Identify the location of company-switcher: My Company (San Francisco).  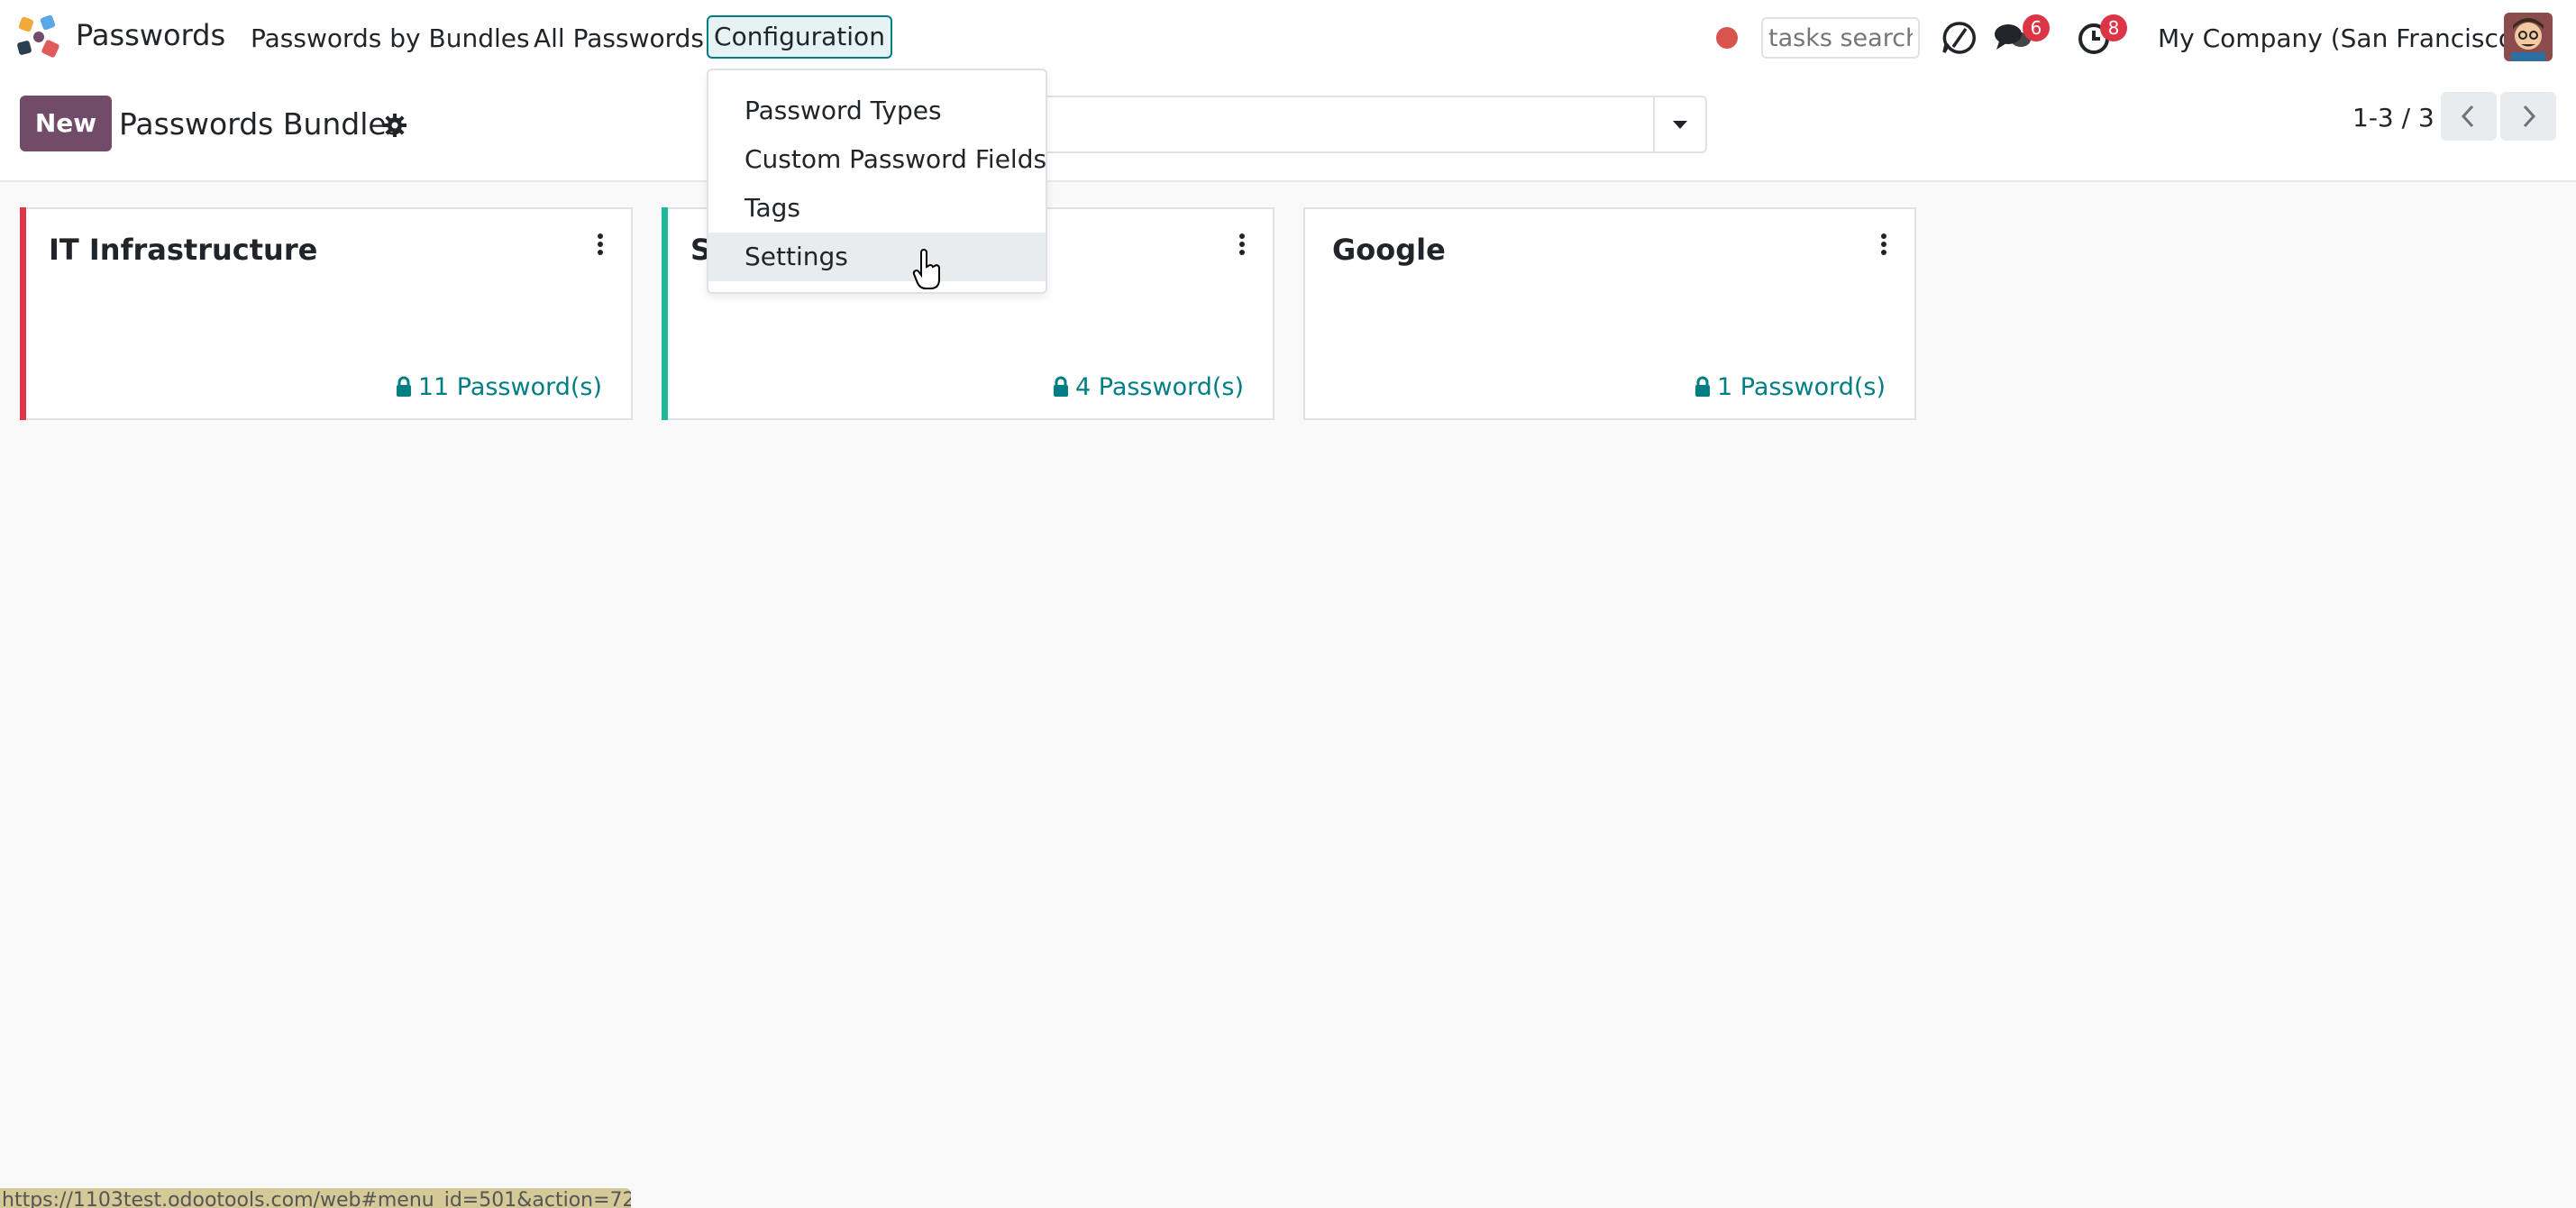
(2341, 38).